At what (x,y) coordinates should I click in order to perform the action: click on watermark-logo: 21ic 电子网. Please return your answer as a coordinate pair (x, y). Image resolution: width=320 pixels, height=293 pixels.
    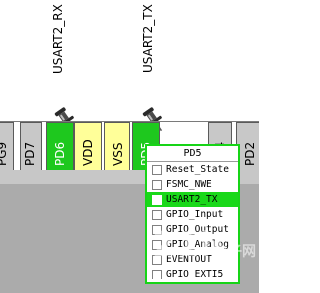
    Looking at the image, I should click on (204, 245).